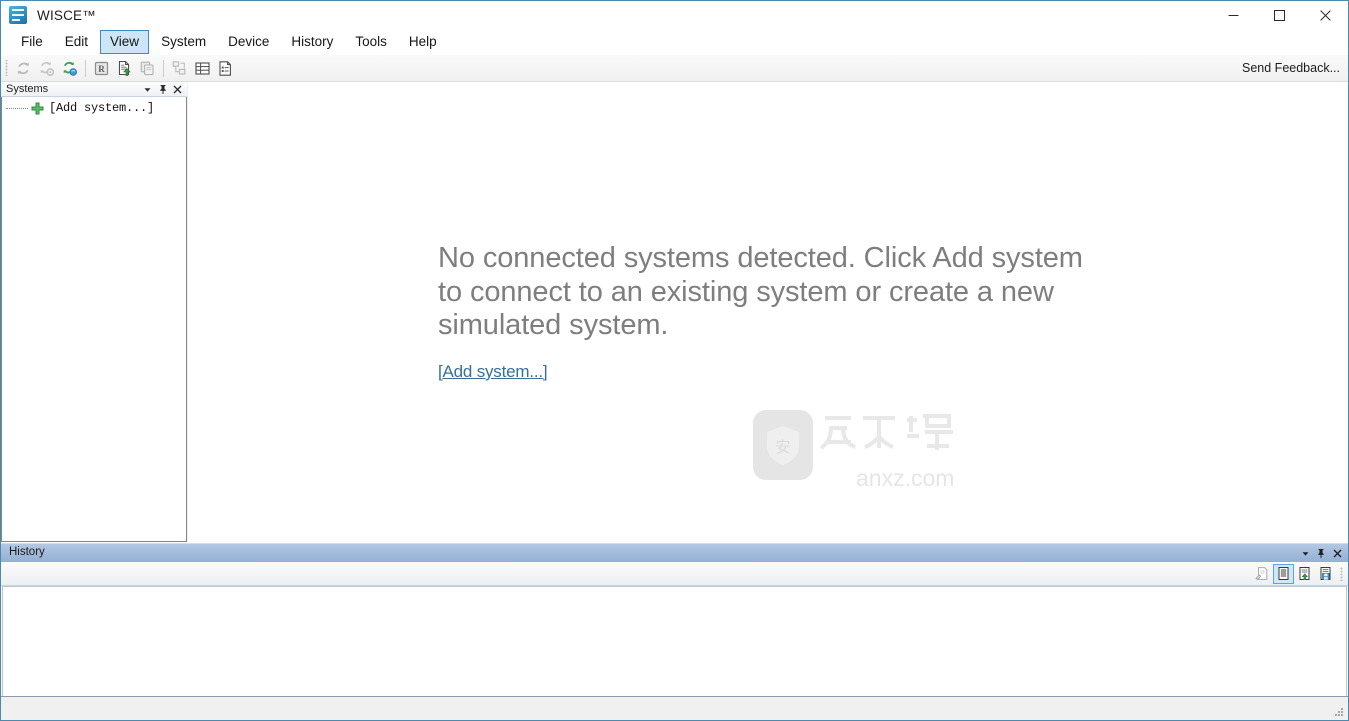 The width and height of the screenshot is (1349, 721). I want to click on systems-panel-title: Systems, so click(27, 88).